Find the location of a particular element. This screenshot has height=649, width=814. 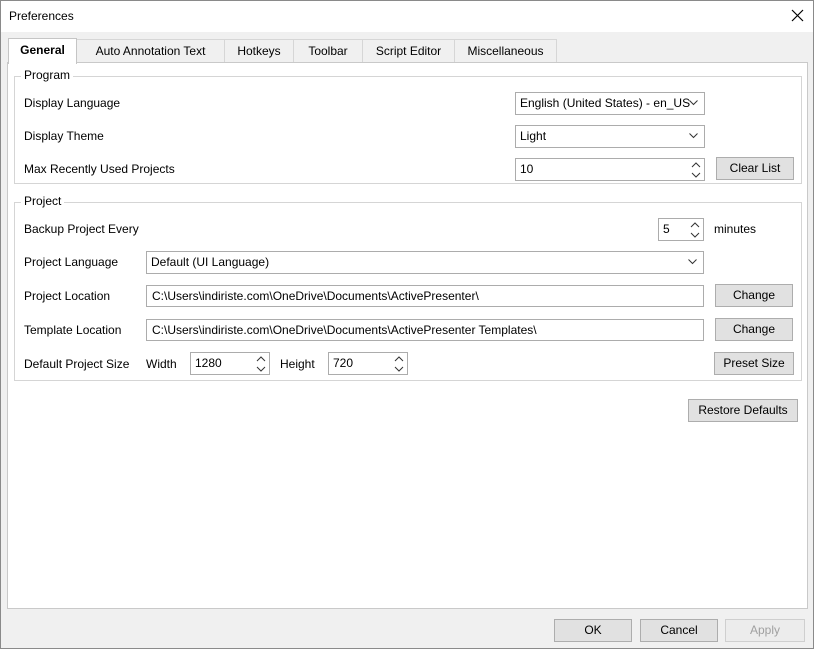

display-theme-value: Light is located at coordinates (533, 136).